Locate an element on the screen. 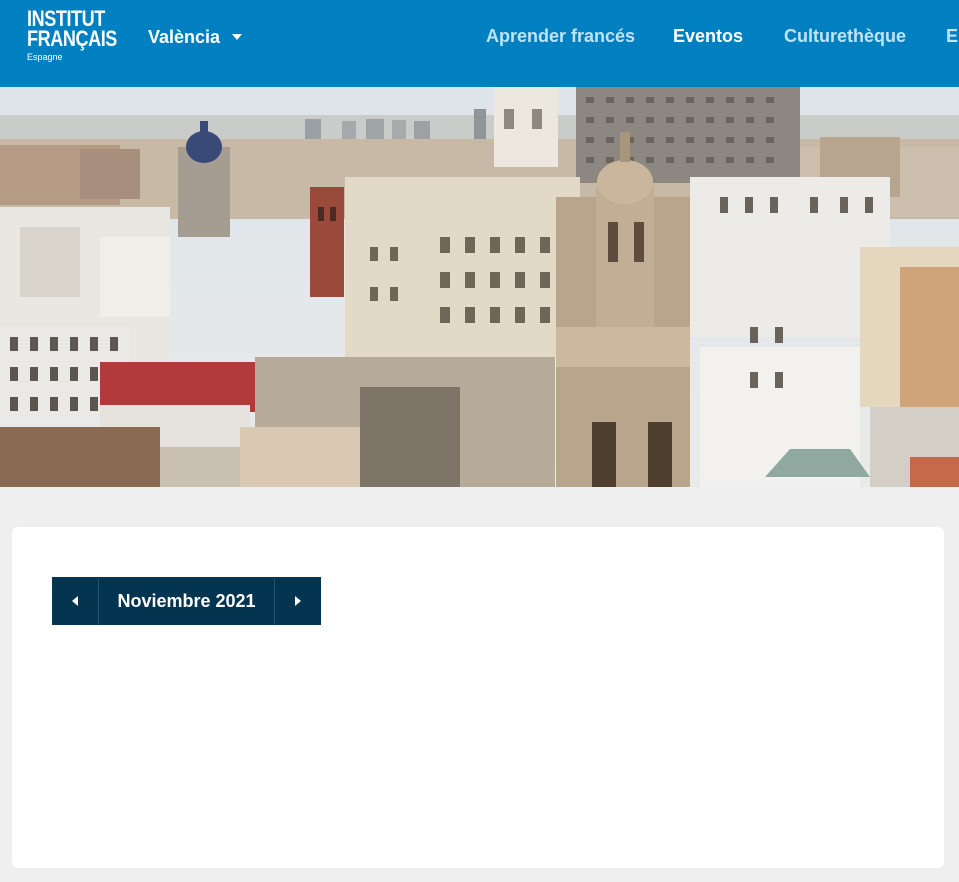 This screenshot has height=882, width=959. previous-month-button is located at coordinates (75, 601).